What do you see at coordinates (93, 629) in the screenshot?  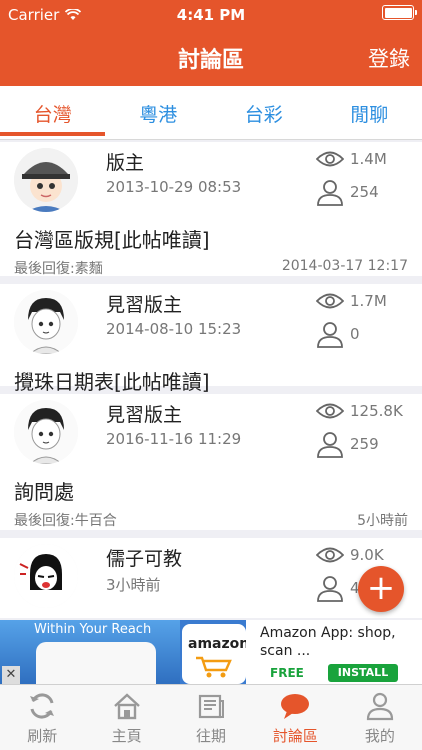 I see `ad-tagline: Within Your Reach` at bounding box center [93, 629].